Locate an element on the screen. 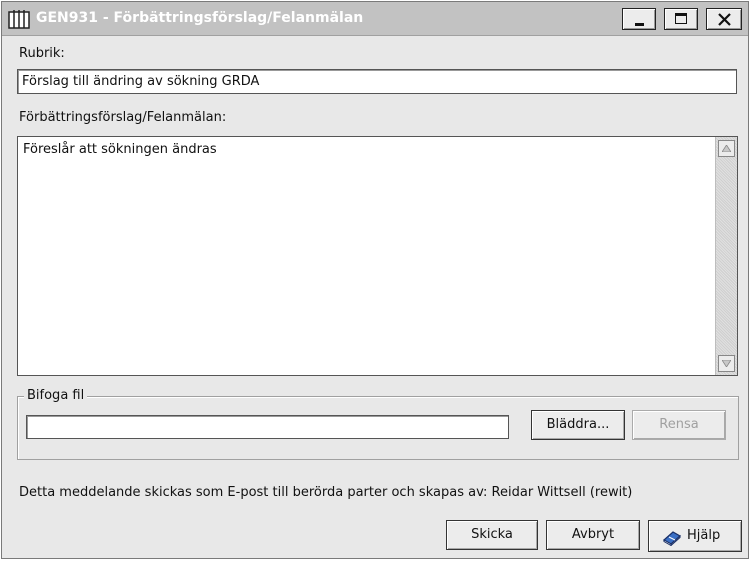 This screenshot has height=562, width=752. help-label: Hjälp is located at coordinates (704, 535).